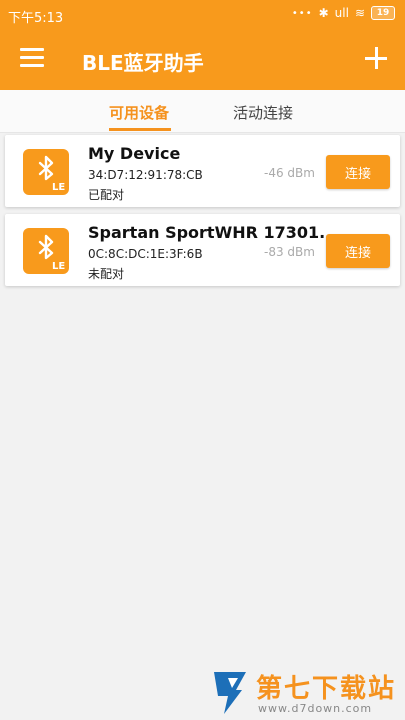 The height and width of the screenshot is (720, 405). Describe the element at coordinates (106, 195) in the screenshot. I see `pair-status: 已配对` at that location.